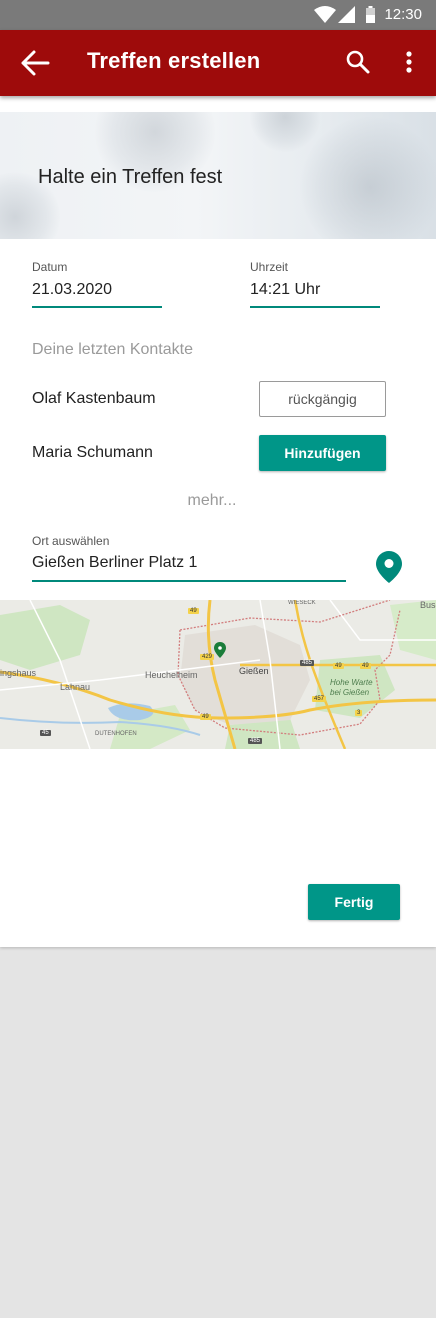 This screenshot has width=436, height=1318. What do you see at coordinates (403, 14) in the screenshot?
I see `status-time: 12:30` at bounding box center [403, 14].